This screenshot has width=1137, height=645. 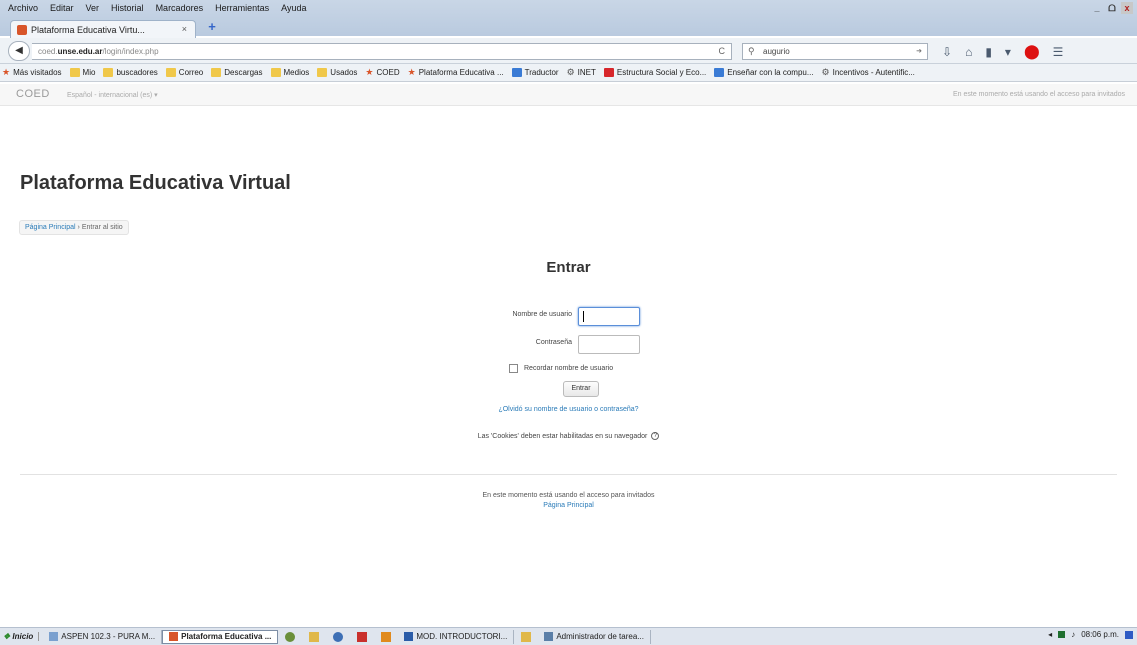 What do you see at coordinates (719, 72) in the screenshot?
I see `grid-icon` at bounding box center [719, 72].